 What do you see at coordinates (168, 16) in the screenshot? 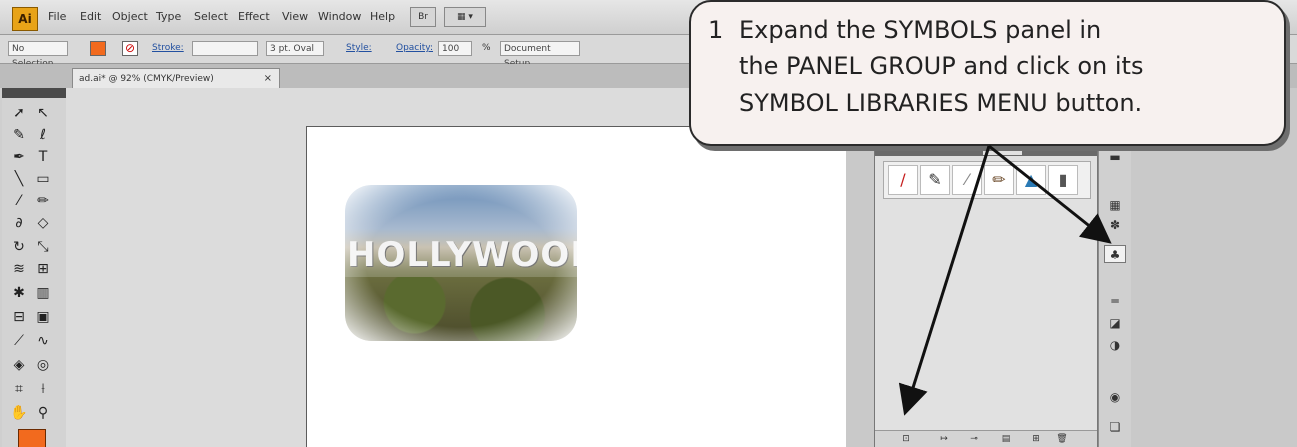
I see `menu-type: Type` at bounding box center [168, 16].